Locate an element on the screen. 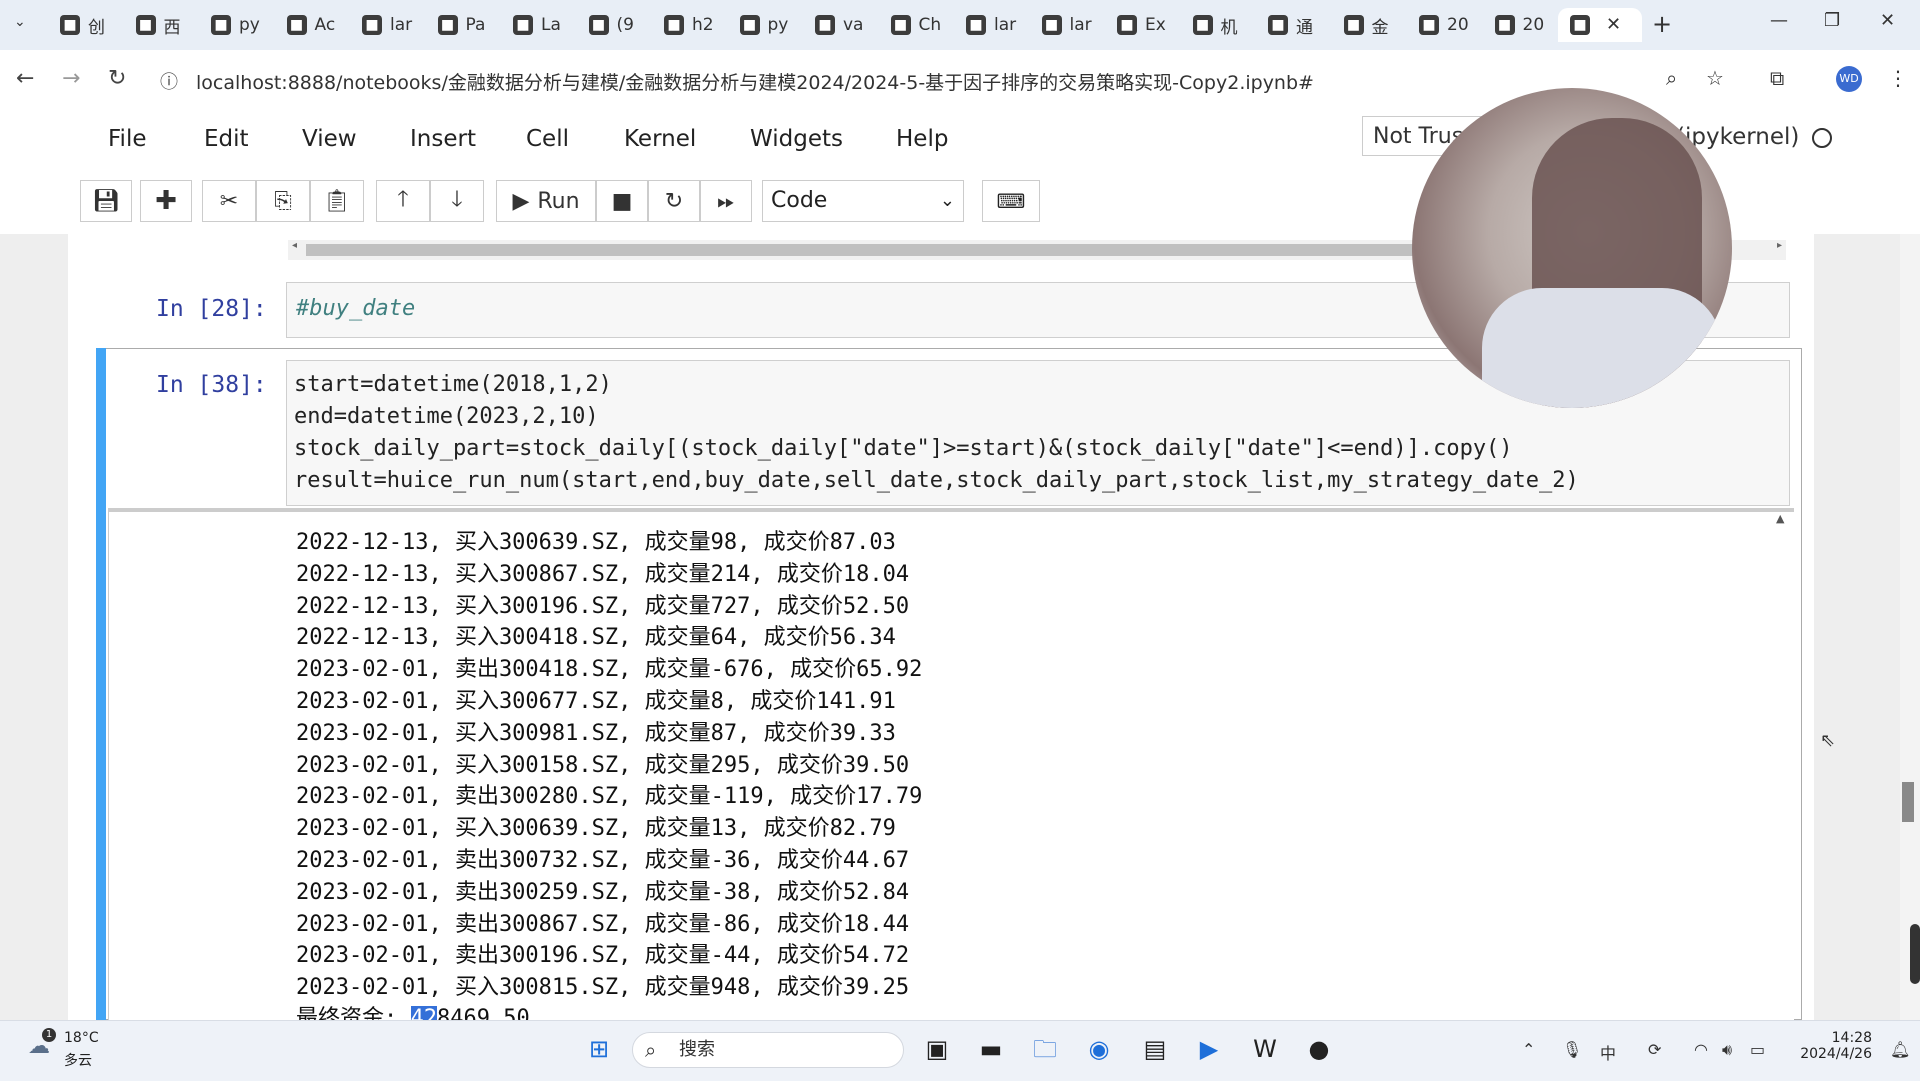 This screenshot has height=1081, width=1920. menu-help: Help is located at coordinates (922, 139).